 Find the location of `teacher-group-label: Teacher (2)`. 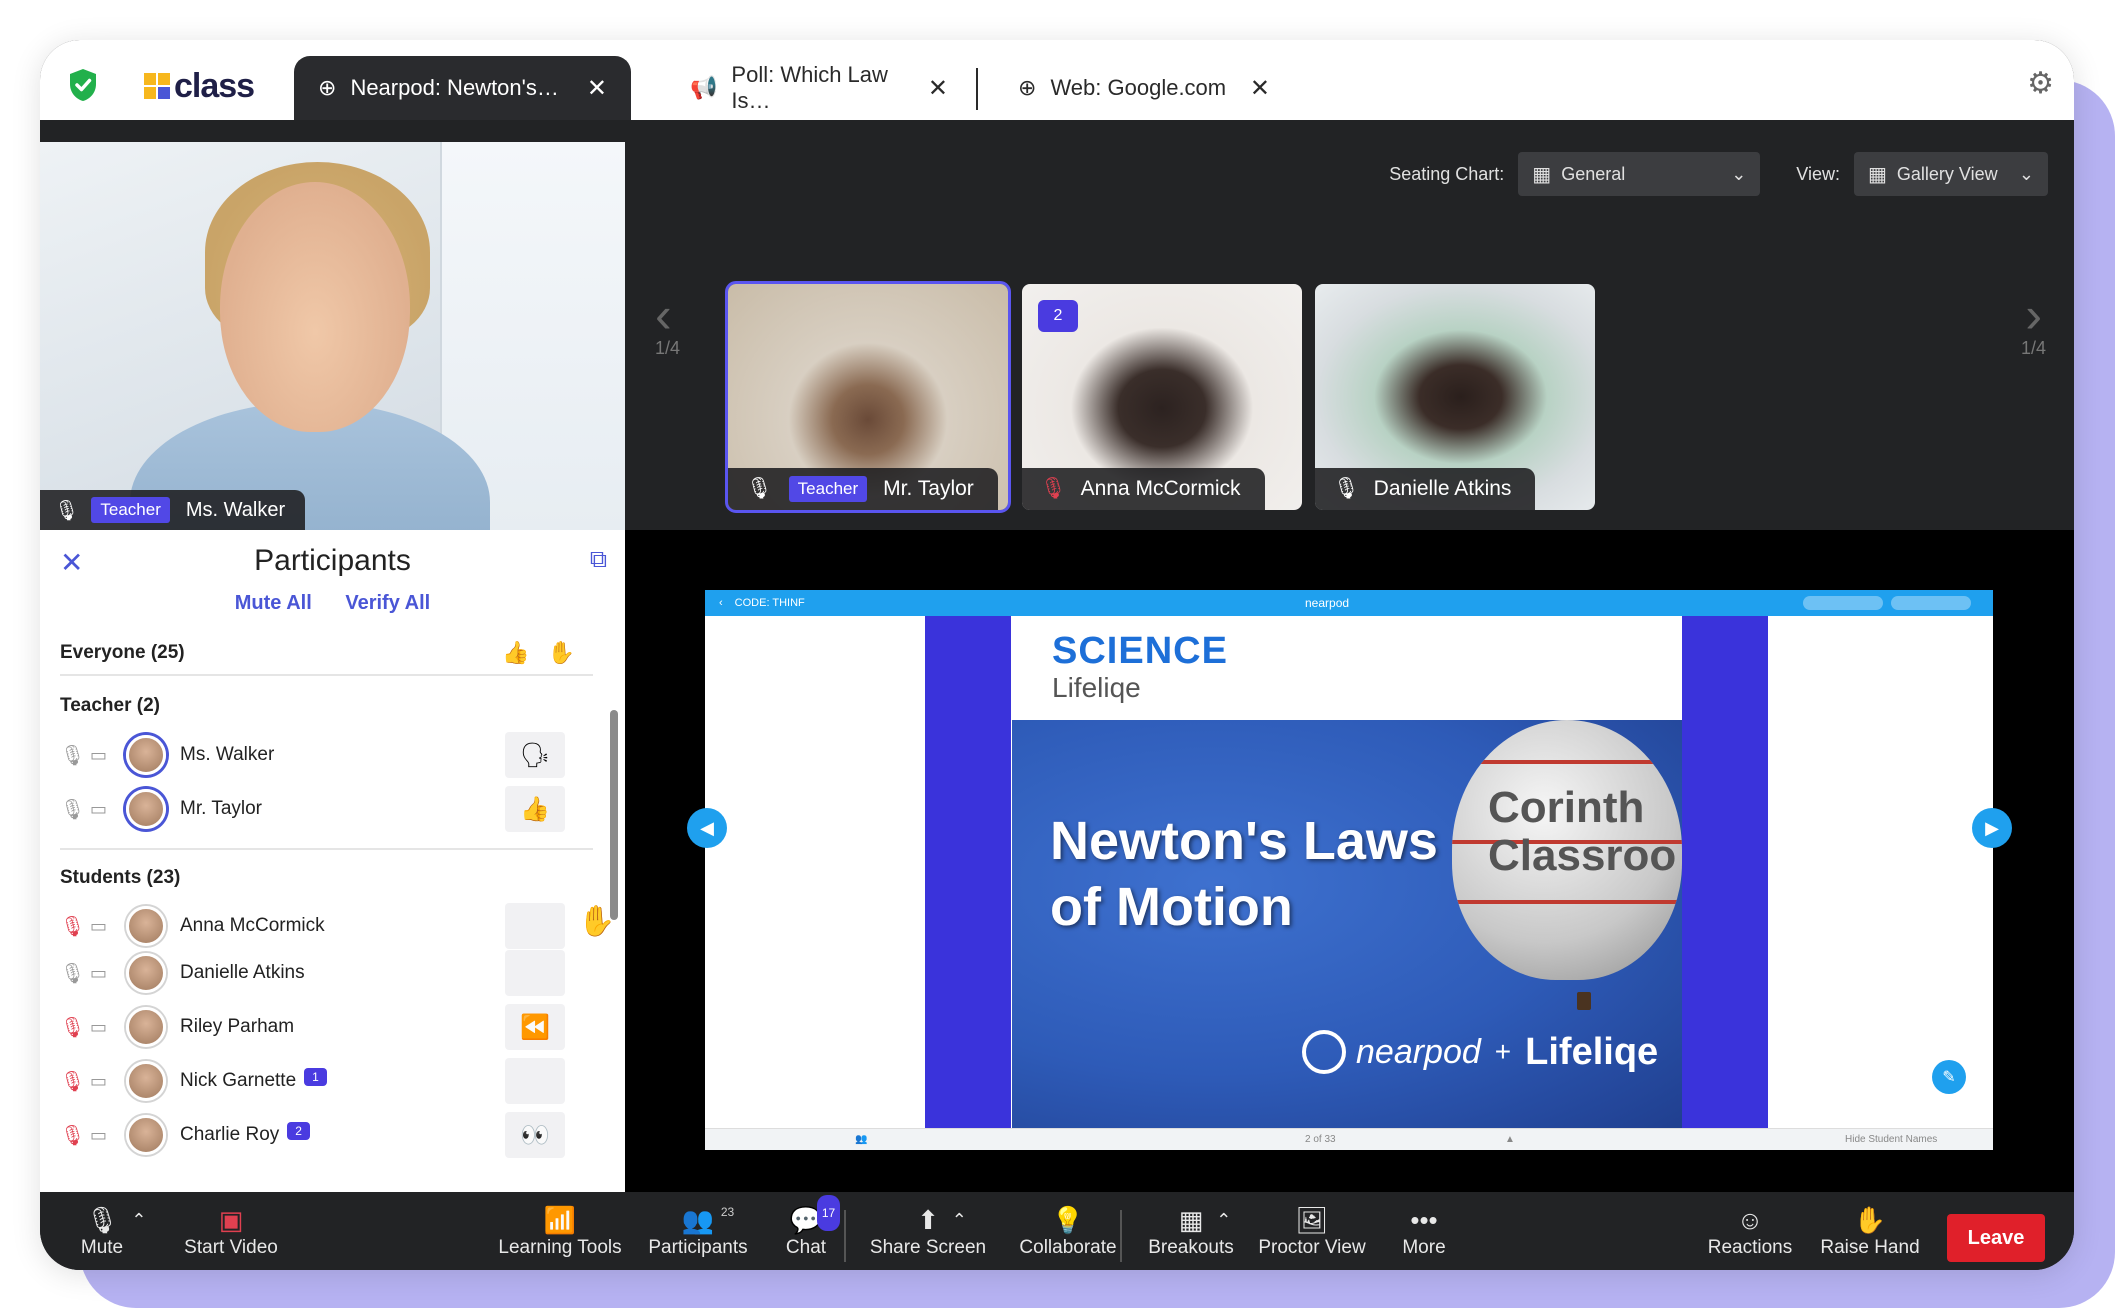

teacher-group-label: Teacher (2) is located at coordinates (110, 705).